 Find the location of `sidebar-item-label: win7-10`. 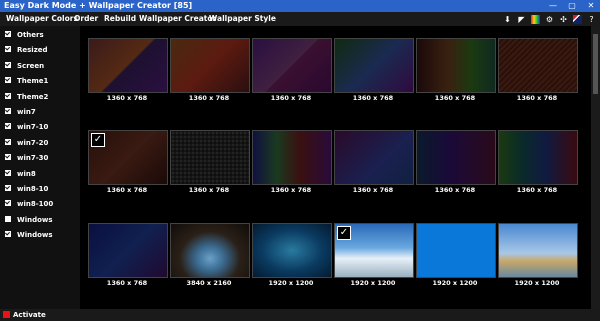

sidebar-item-label: win7-10 is located at coordinates (33, 127).